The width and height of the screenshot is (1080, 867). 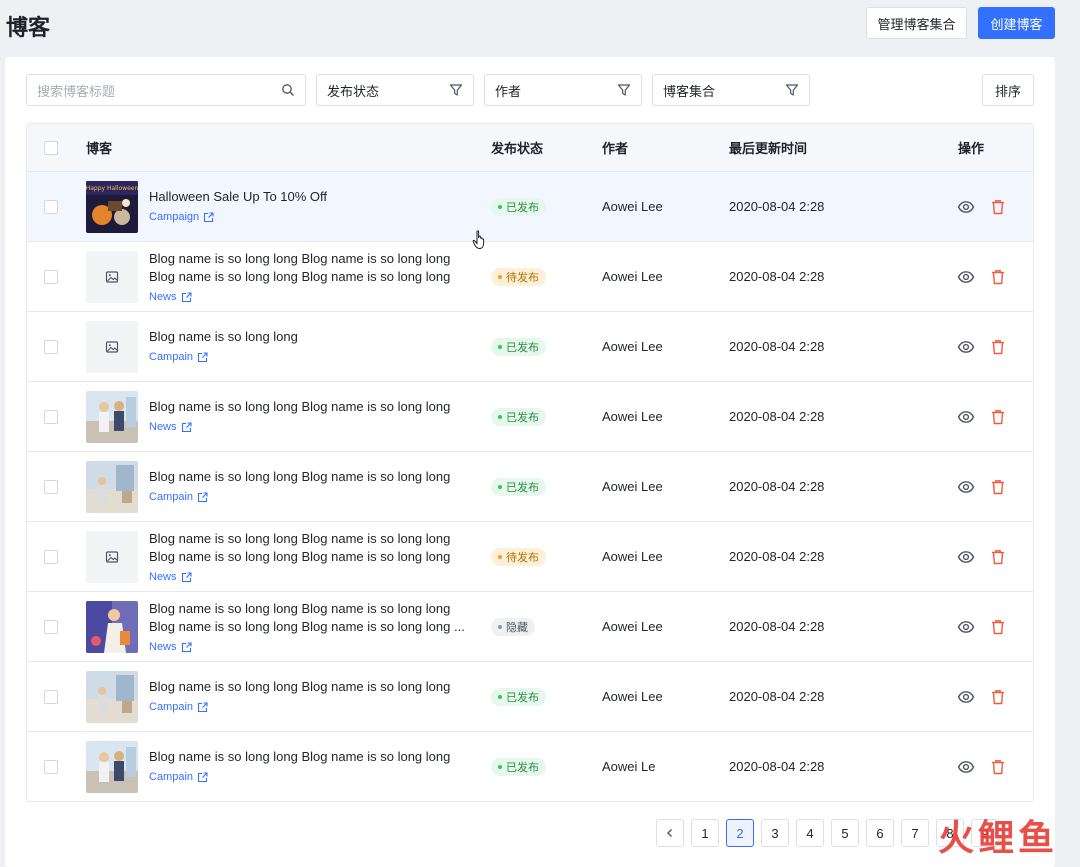 I want to click on manage-collections-button: 管理博客集合, so click(x=916, y=23).